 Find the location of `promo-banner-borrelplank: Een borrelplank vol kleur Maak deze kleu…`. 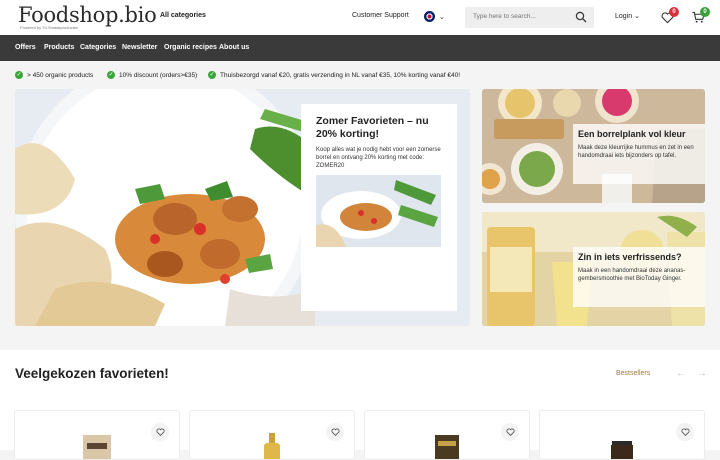

promo-banner-borrelplank: Een borrelplank vol kleur Maak deze kleu… is located at coordinates (593, 146).